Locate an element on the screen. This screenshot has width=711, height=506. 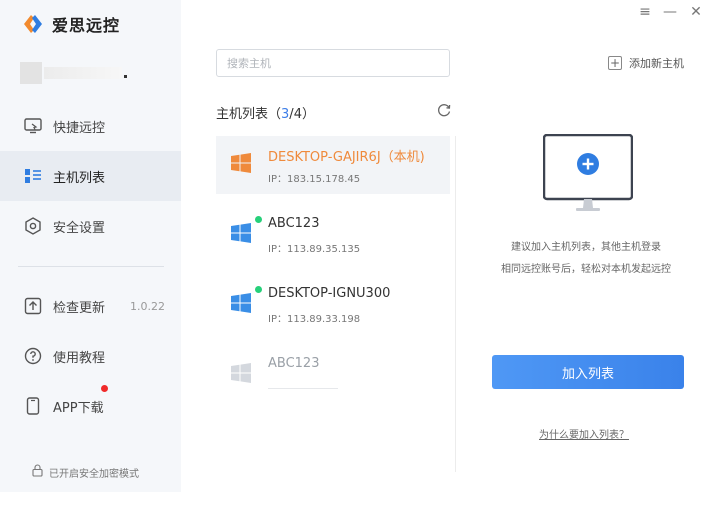
app-name: 爱思远控 is located at coordinates (86, 25).